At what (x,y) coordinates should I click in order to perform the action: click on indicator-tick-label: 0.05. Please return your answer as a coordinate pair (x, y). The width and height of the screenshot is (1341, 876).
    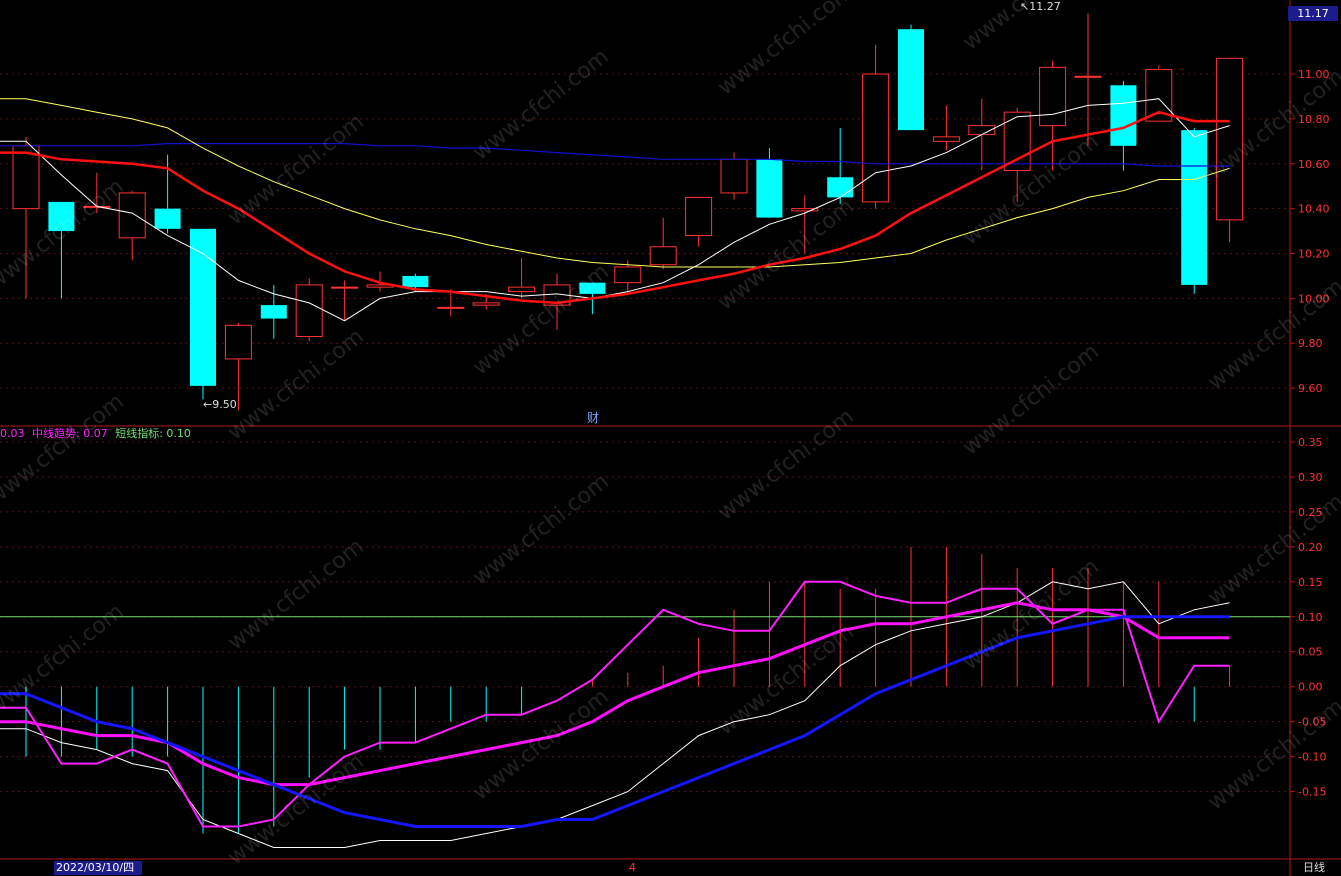
    Looking at the image, I should click on (1310, 652).